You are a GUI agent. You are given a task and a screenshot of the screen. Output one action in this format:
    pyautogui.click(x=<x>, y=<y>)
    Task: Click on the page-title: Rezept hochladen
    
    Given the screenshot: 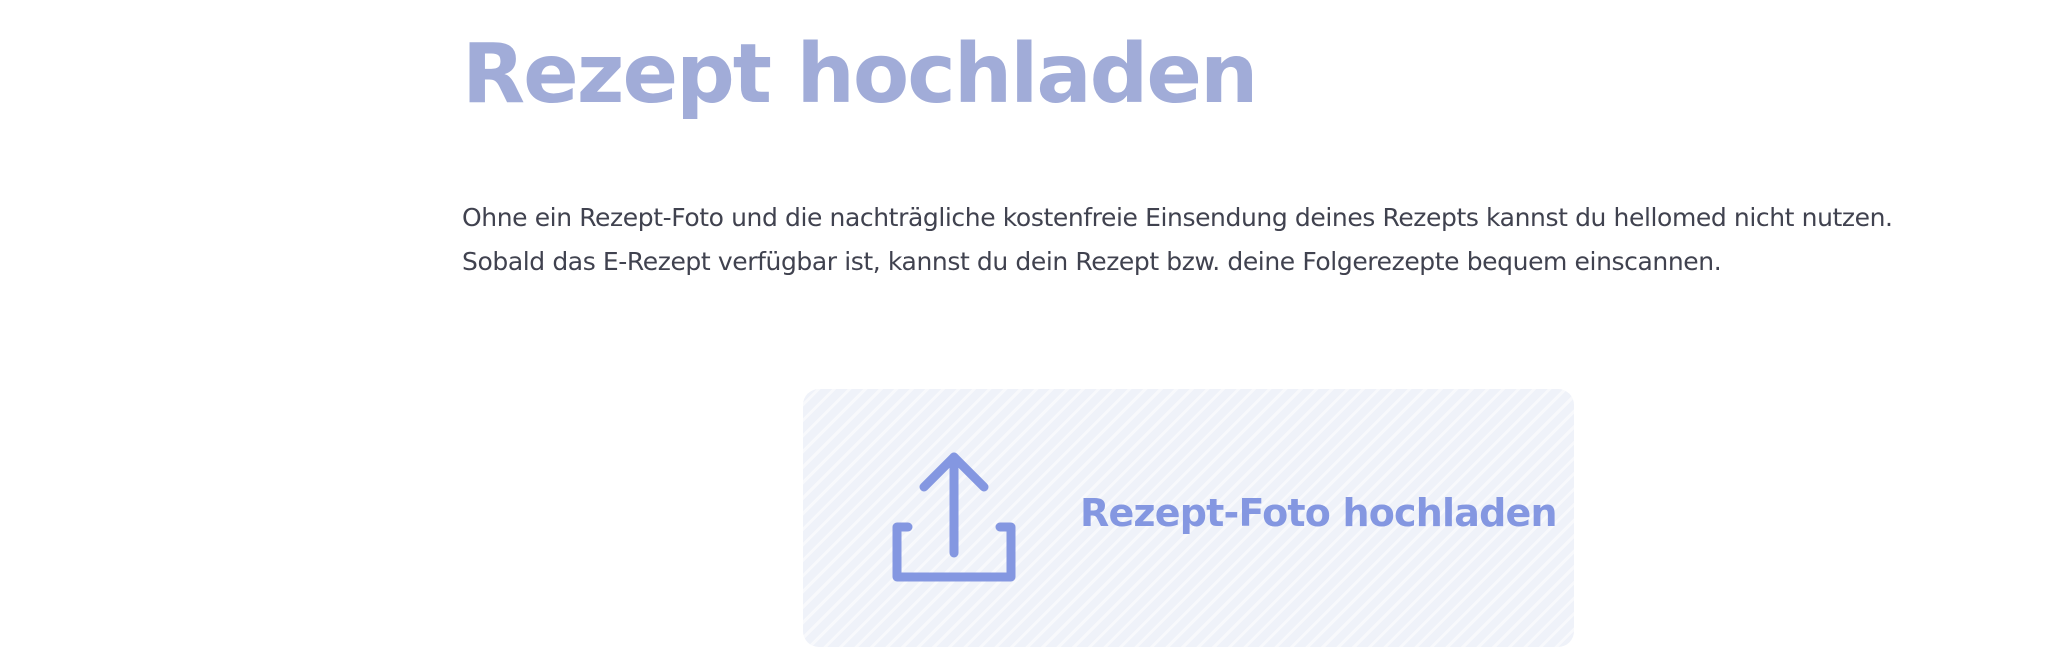 What is the action you would take?
    pyautogui.click(x=860, y=74)
    